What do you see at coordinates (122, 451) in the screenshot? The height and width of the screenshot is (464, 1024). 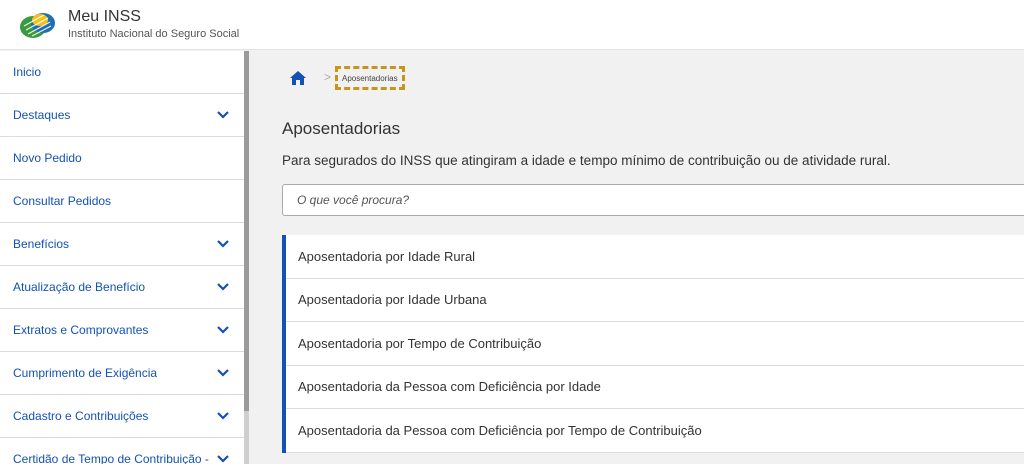 I see `sidebar-item-certidao-tempo-contribuicao: Certidão de Tempo de Contribuição -` at bounding box center [122, 451].